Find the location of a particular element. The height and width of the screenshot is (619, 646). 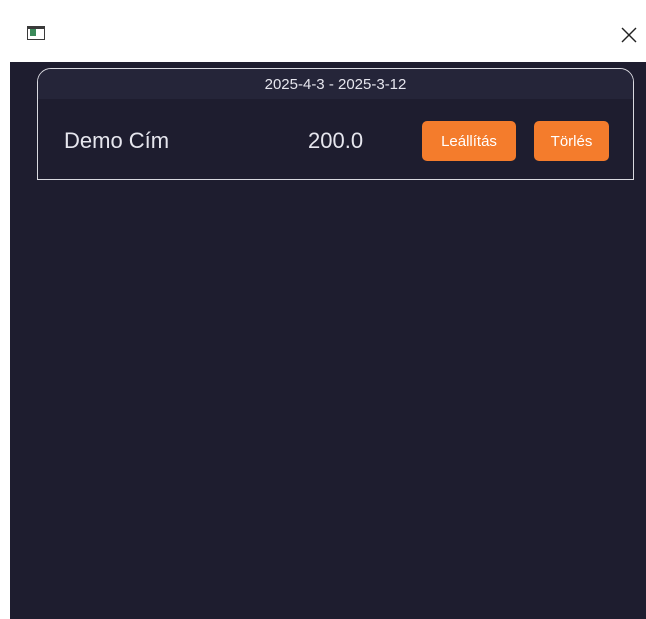

close-button is located at coordinates (629, 35).